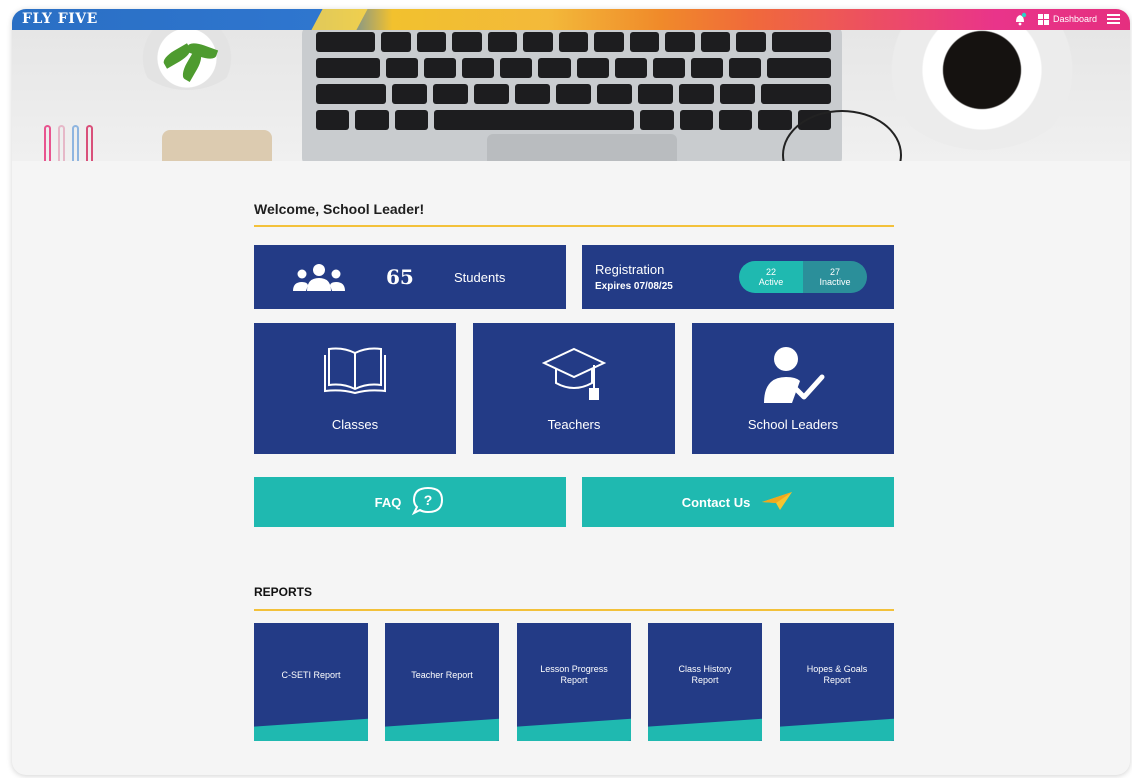  I want to click on faq-button: FAQ ?, so click(410, 502).